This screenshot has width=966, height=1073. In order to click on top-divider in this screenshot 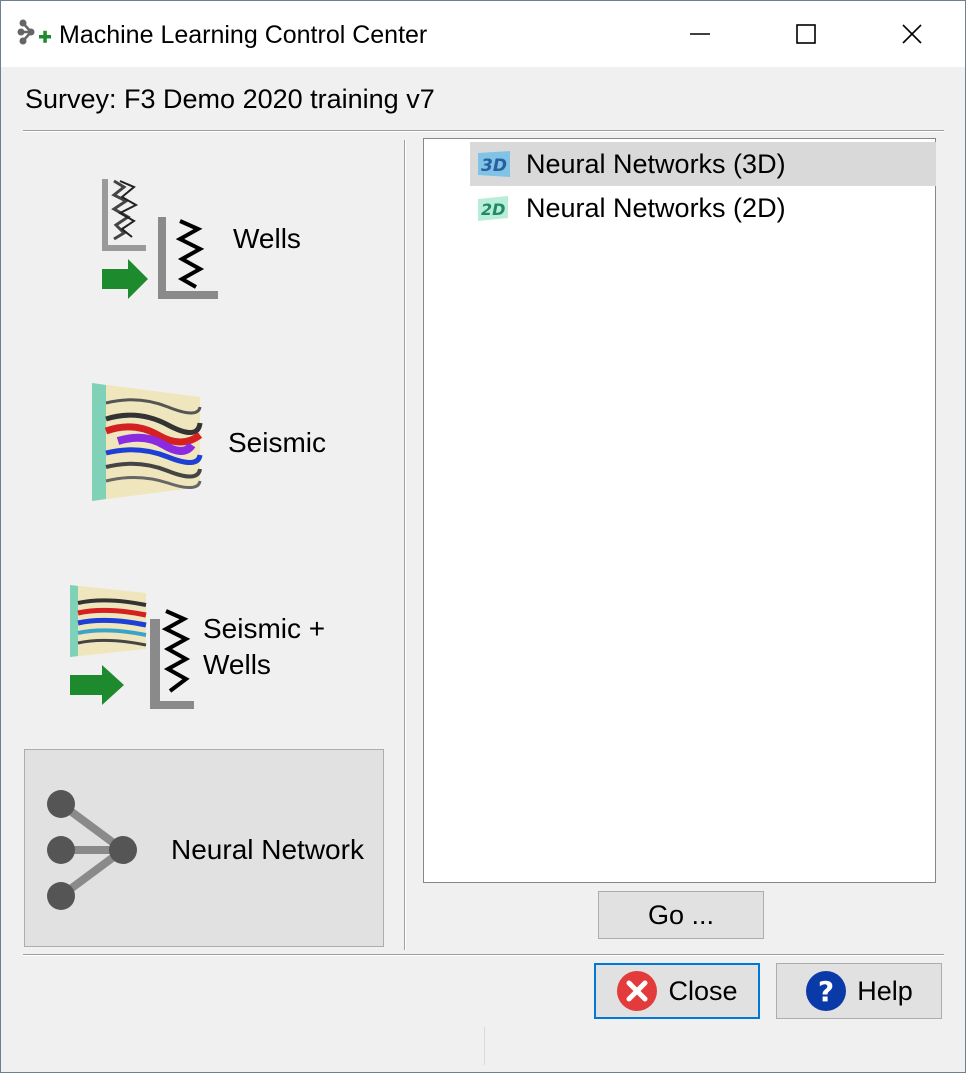, I will do `click(483, 131)`.